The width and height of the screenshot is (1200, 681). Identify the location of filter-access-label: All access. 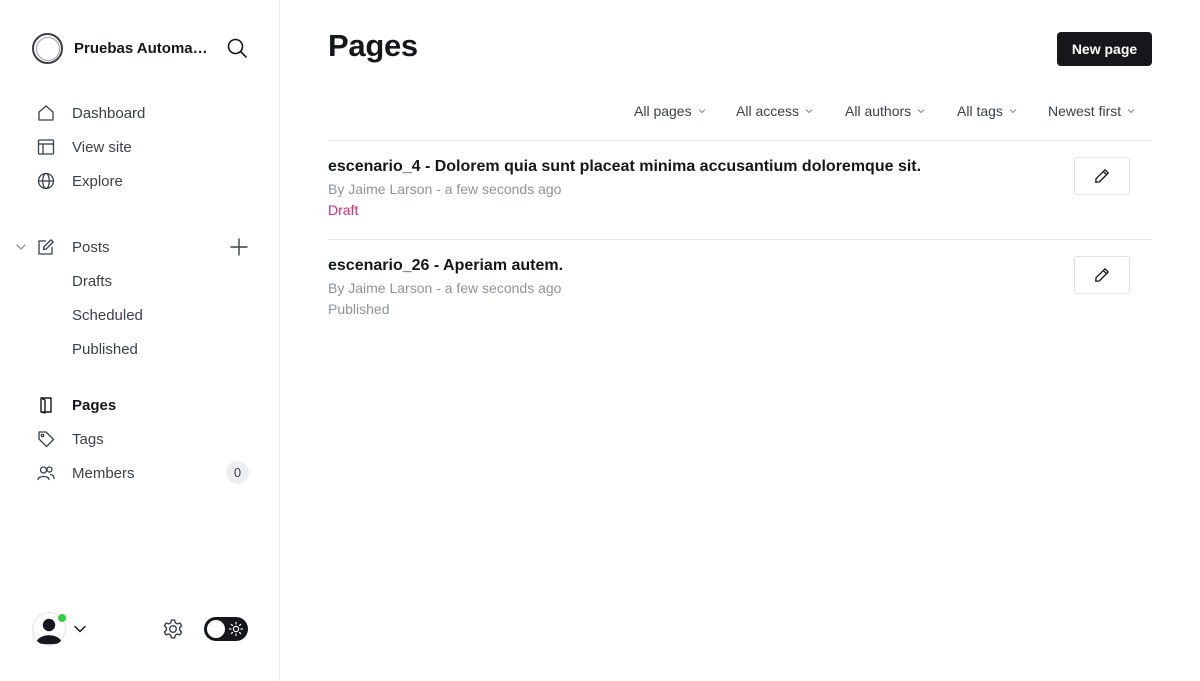
(768, 111).